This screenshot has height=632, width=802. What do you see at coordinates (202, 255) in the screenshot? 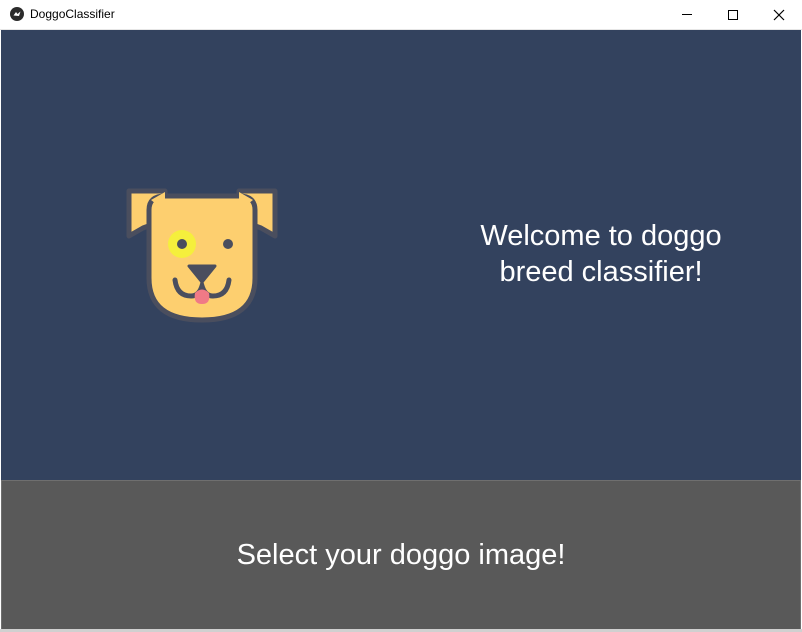
I see `dog-face-icon` at bounding box center [202, 255].